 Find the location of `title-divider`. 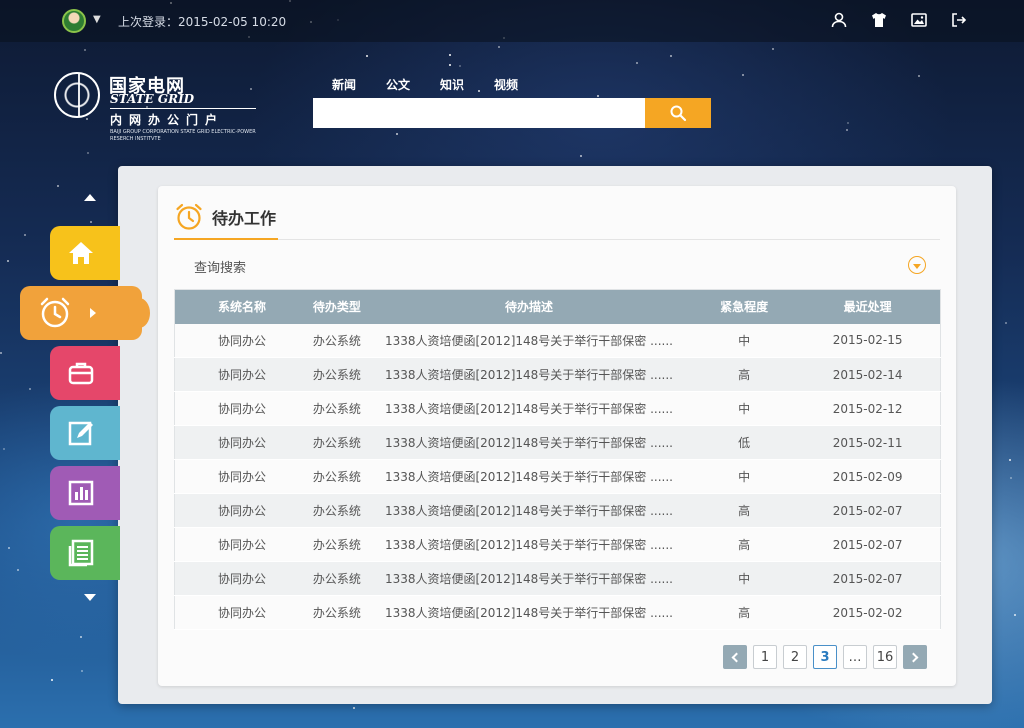

title-divider is located at coordinates (557, 239).